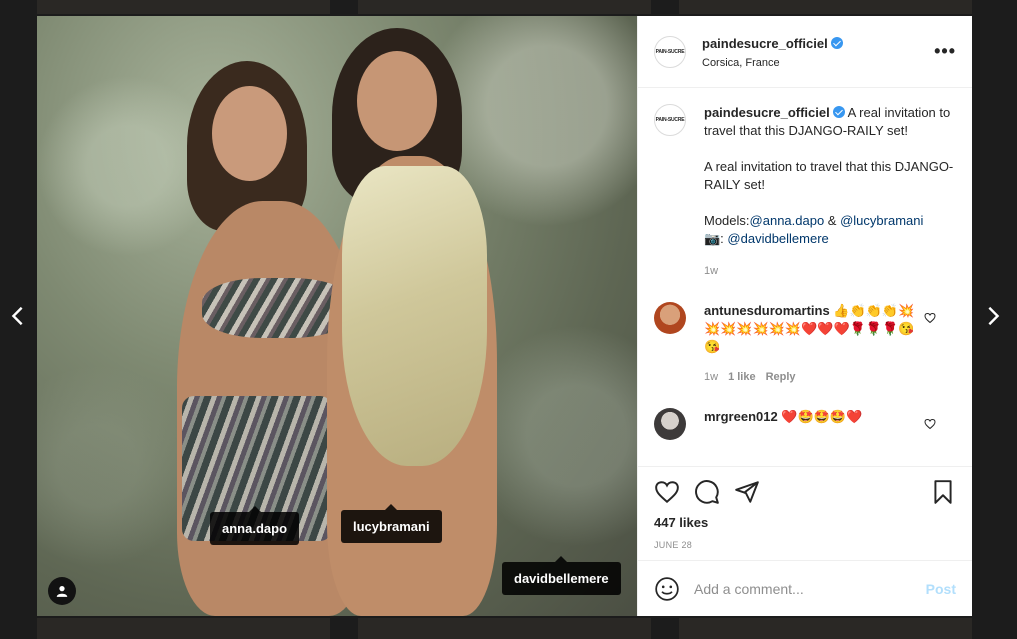  Describe the element at coordinates (787, 220) in the screenshot. I see `mention-anna-dapo: @anna.dapo` at that location.